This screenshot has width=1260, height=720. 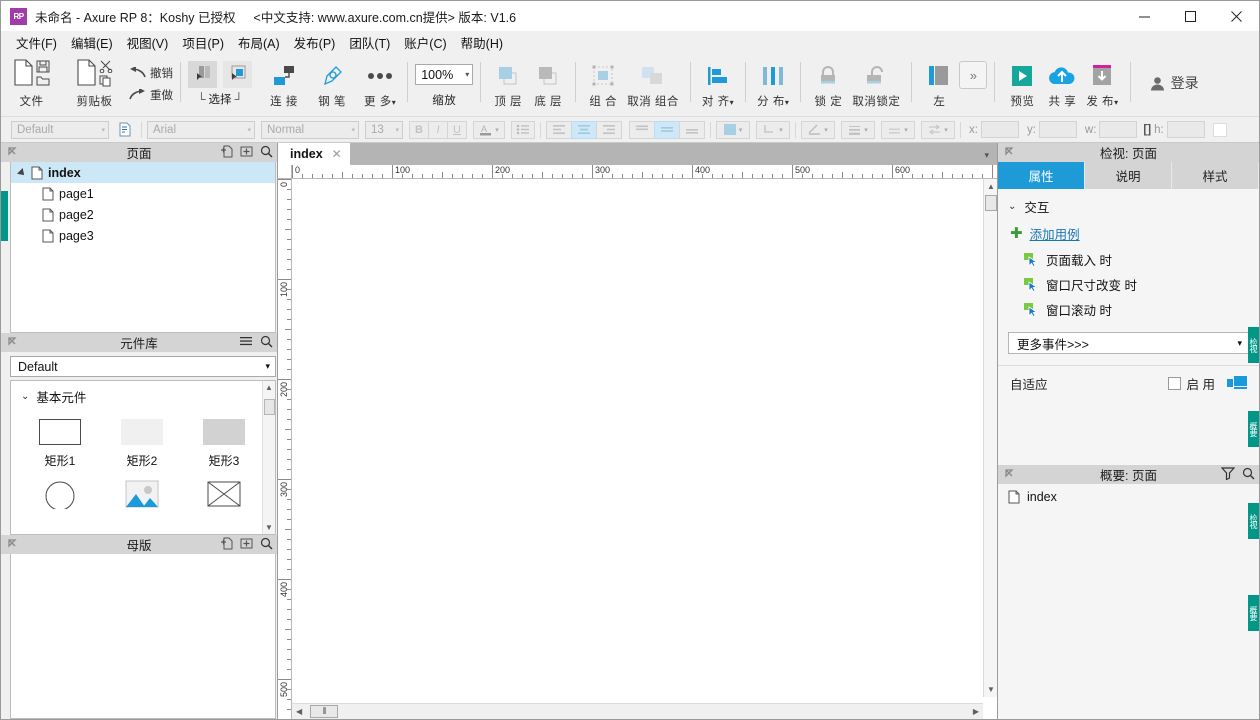 What do you see at coordinates (999, 129) in the screenshot?
I see `x-input` at bounding box center [999, 129].